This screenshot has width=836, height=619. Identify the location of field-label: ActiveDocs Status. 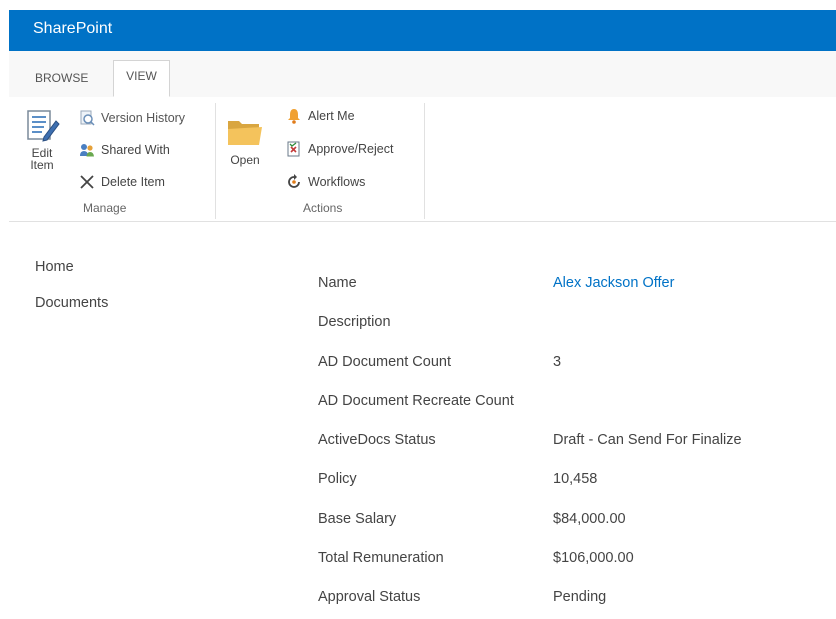
(377, 440).